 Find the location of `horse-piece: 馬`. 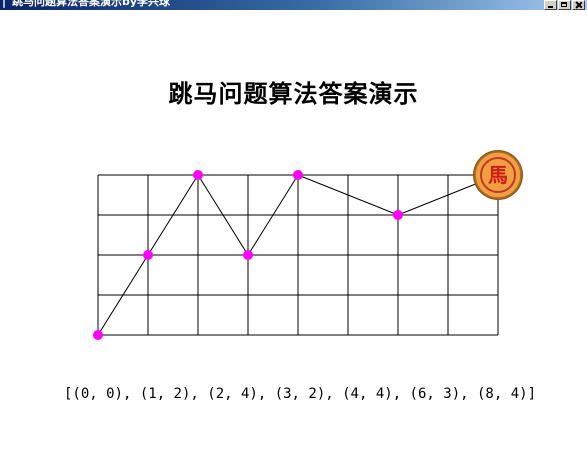

horse-piece: 馬 is located at coordinates (498, 175).